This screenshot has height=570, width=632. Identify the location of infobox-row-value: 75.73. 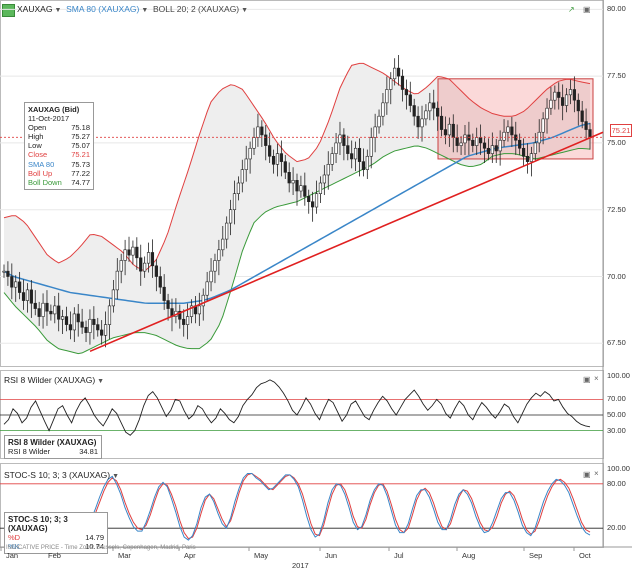
(80, 164).